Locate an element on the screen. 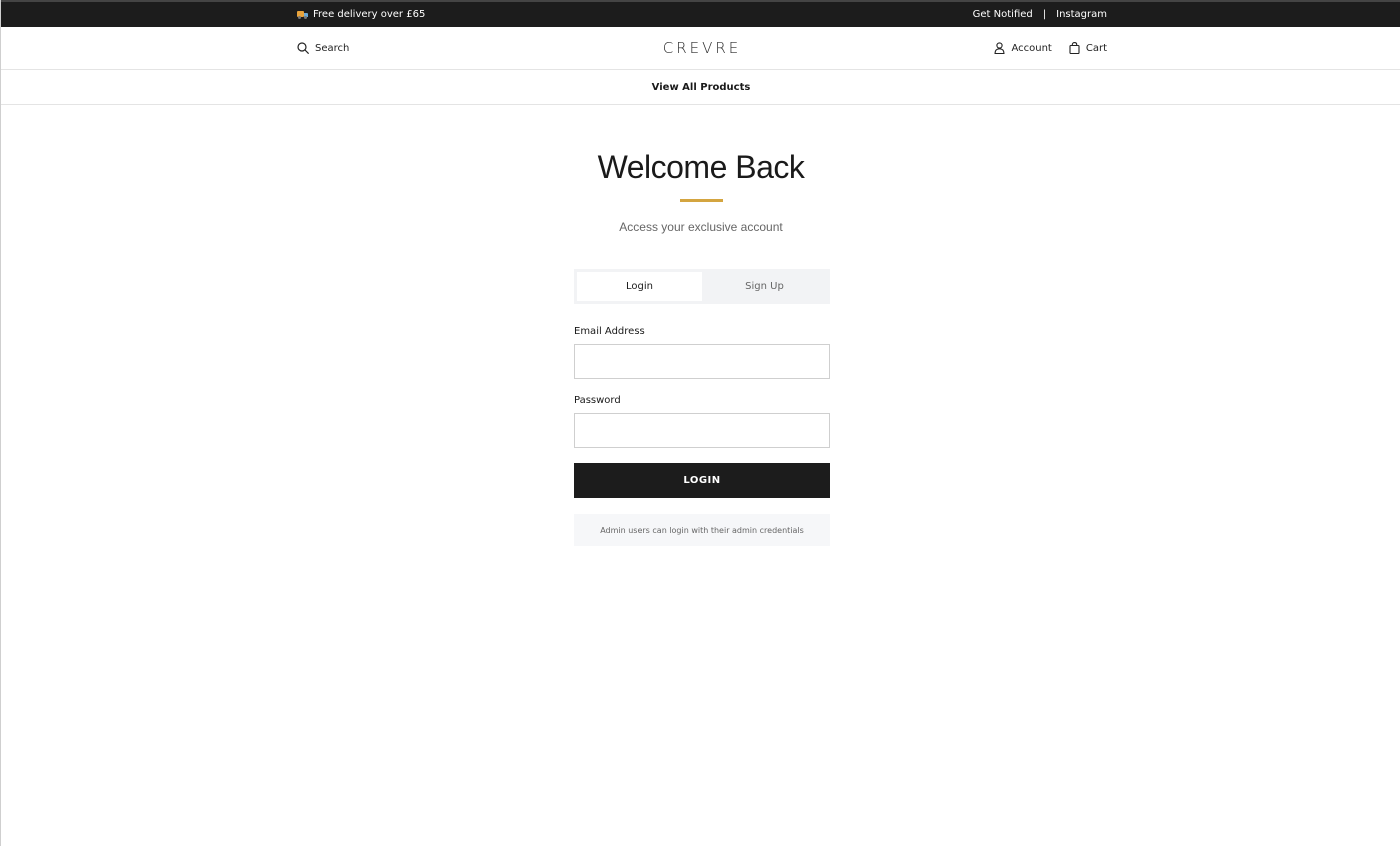 This screenshot has width=1400, height=846. truck-icon is located at coordinates (302, 14).